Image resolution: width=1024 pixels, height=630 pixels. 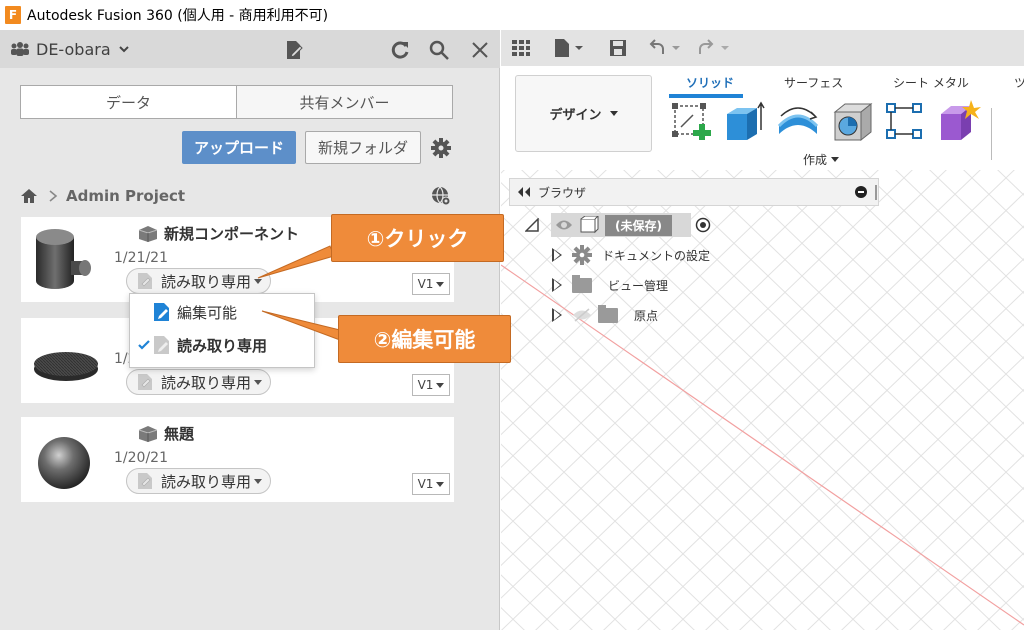 I want to click on caret-down-icon, so click(x=258, y=382).